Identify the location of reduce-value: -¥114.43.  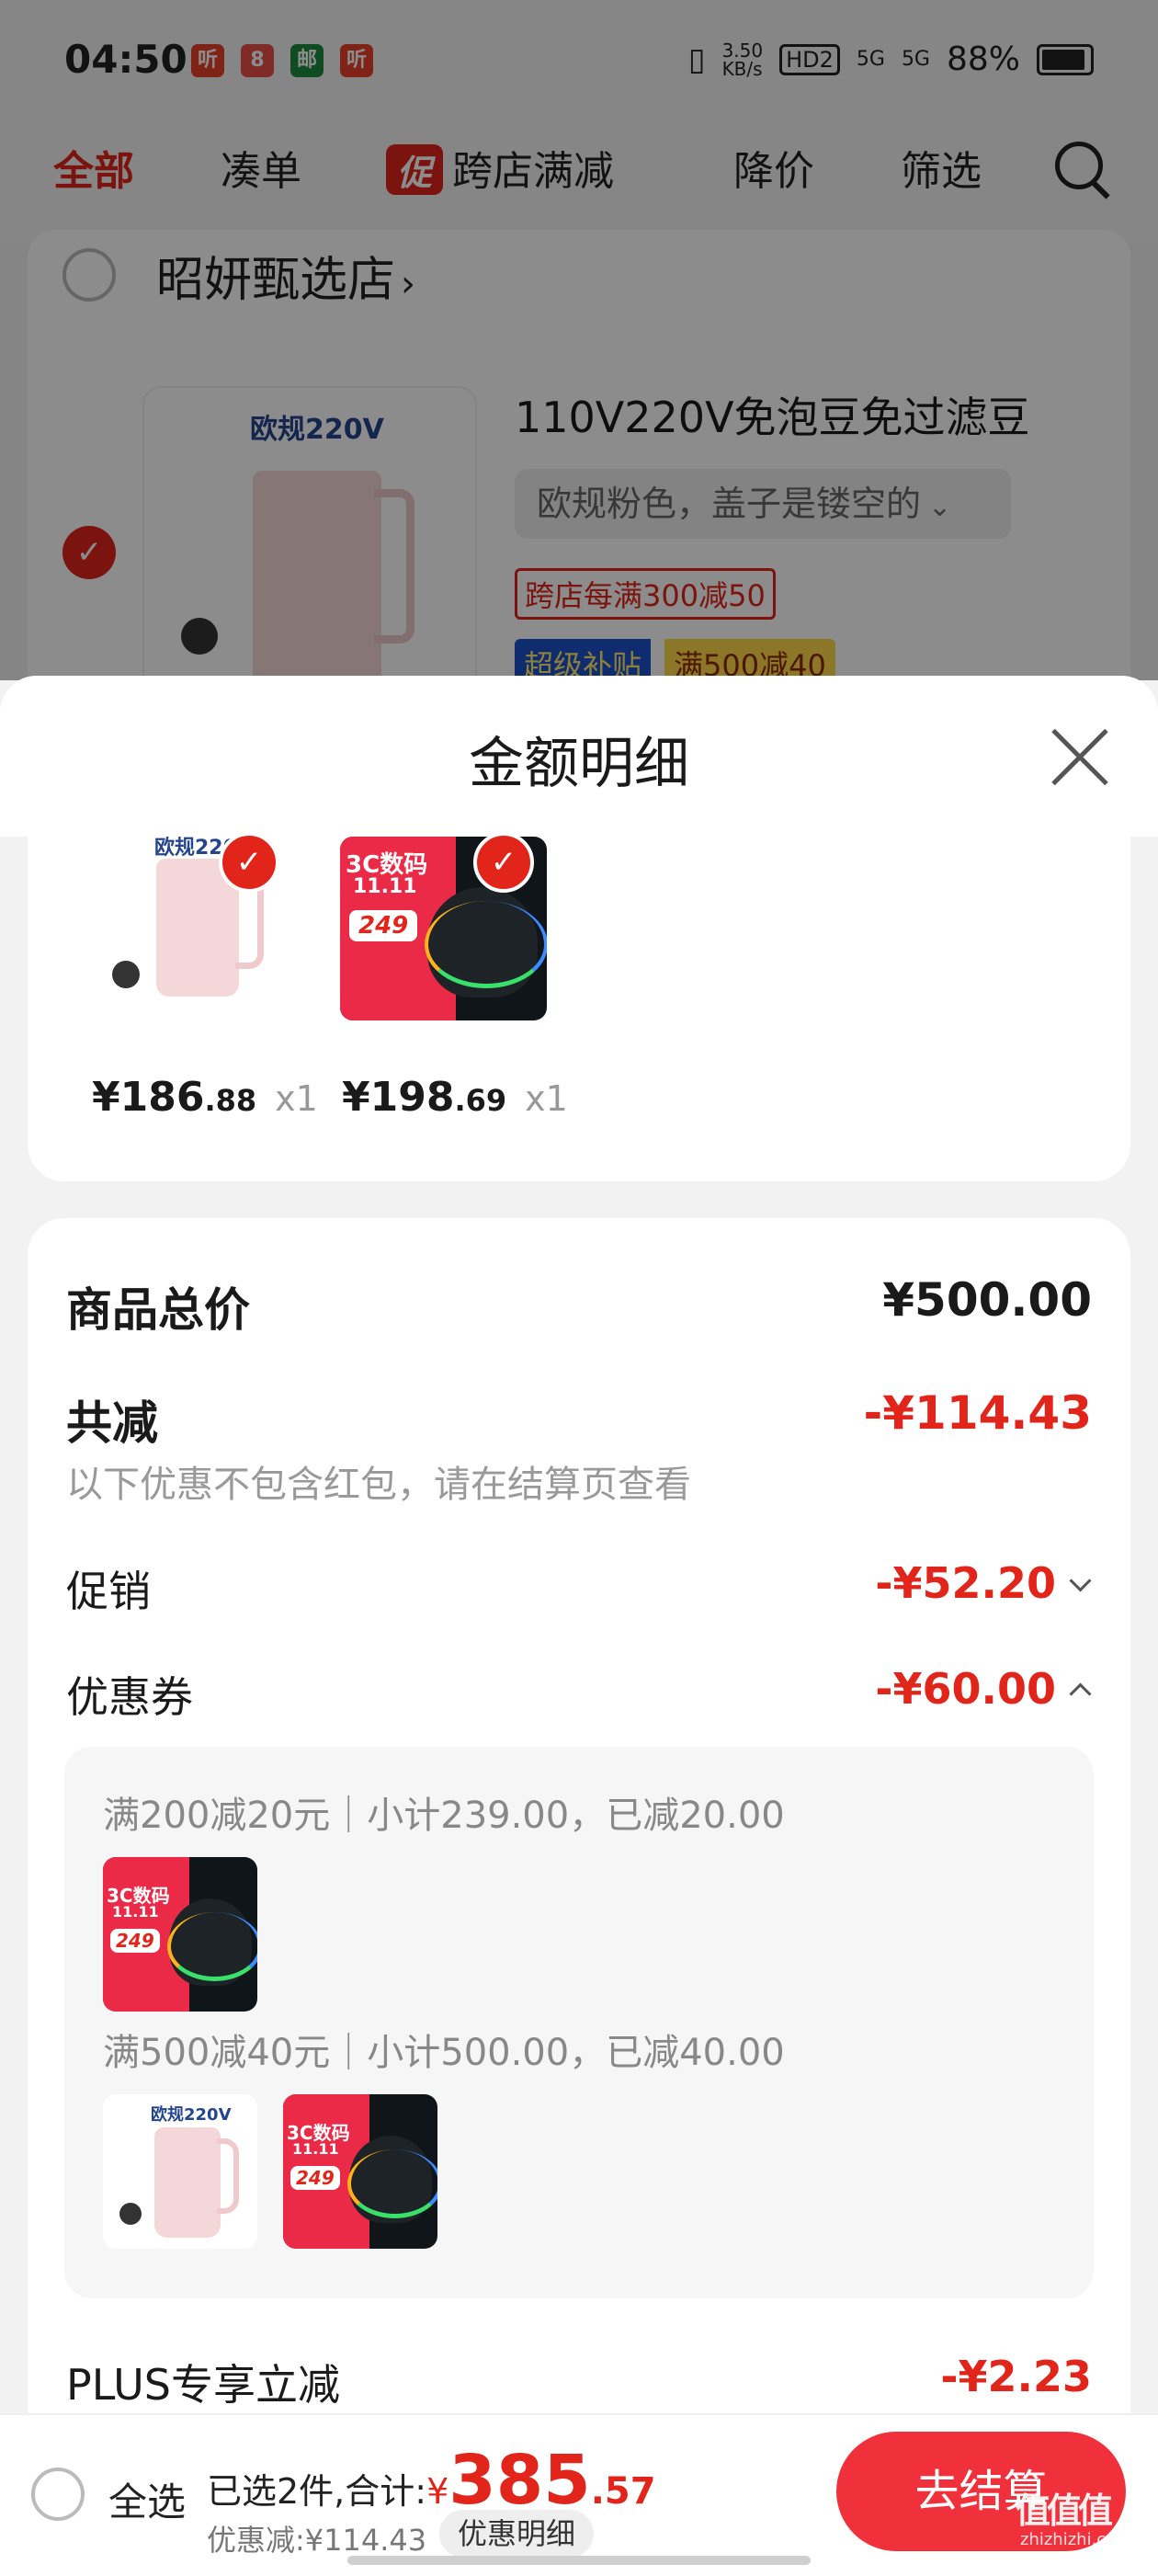
(978, 1413).